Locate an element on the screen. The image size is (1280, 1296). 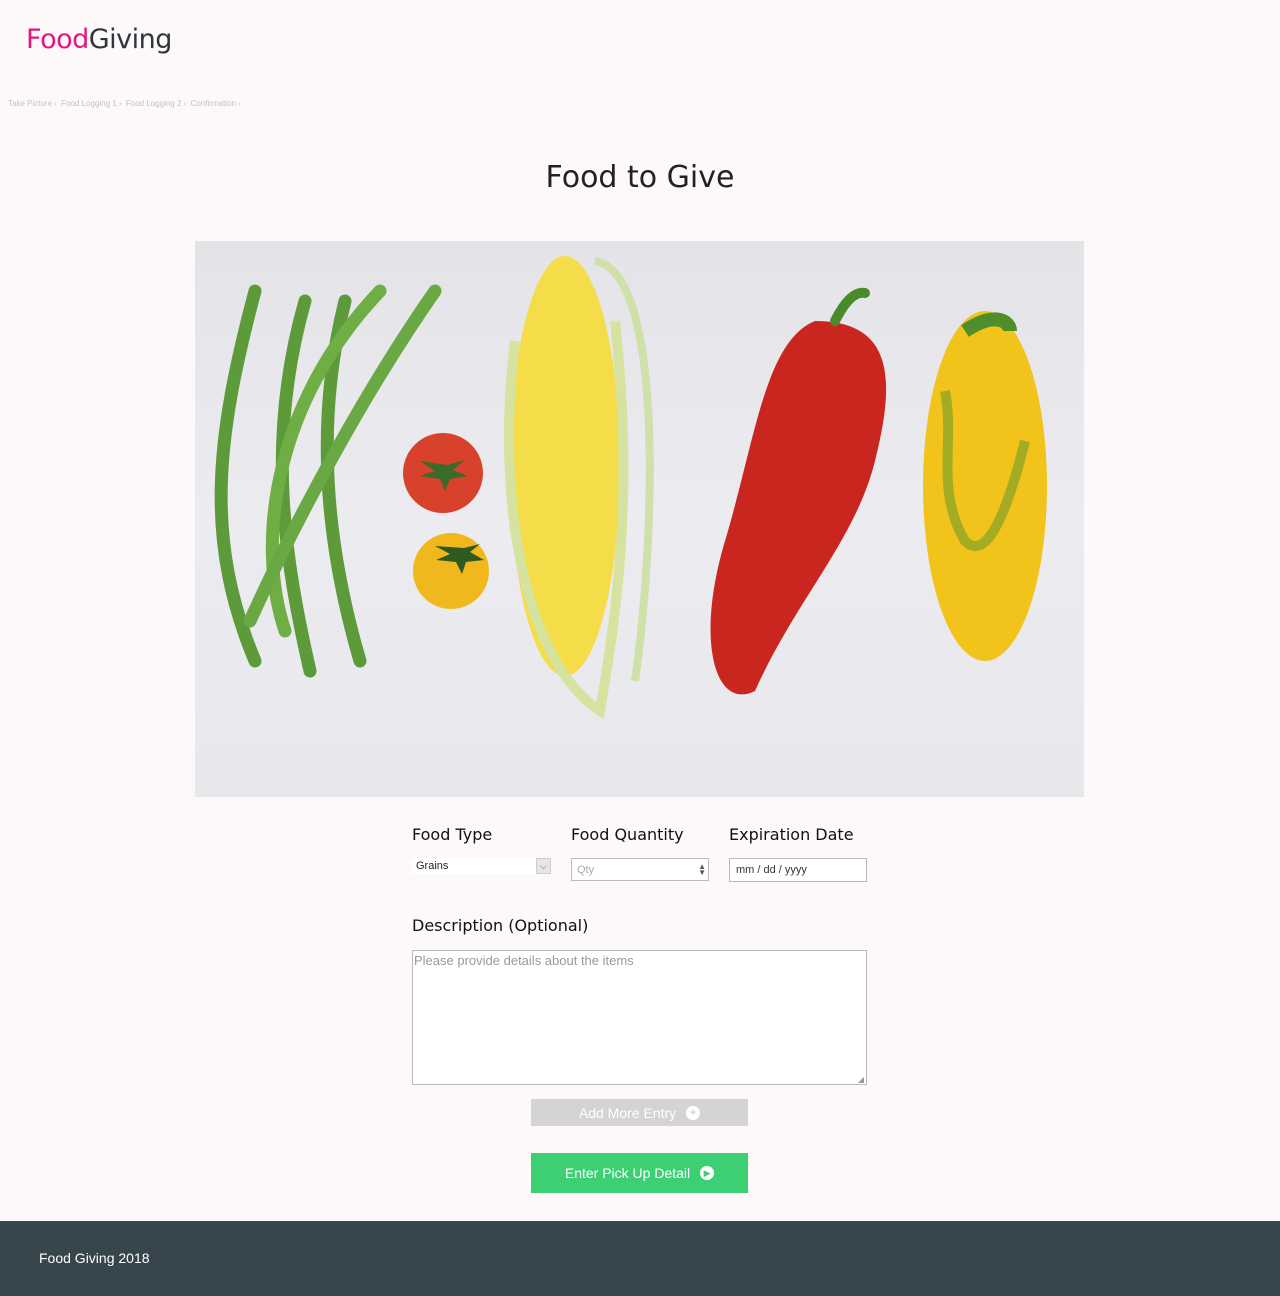
expiration-date-input: mm / dd / yyyy is located at coordinates (798, 870).